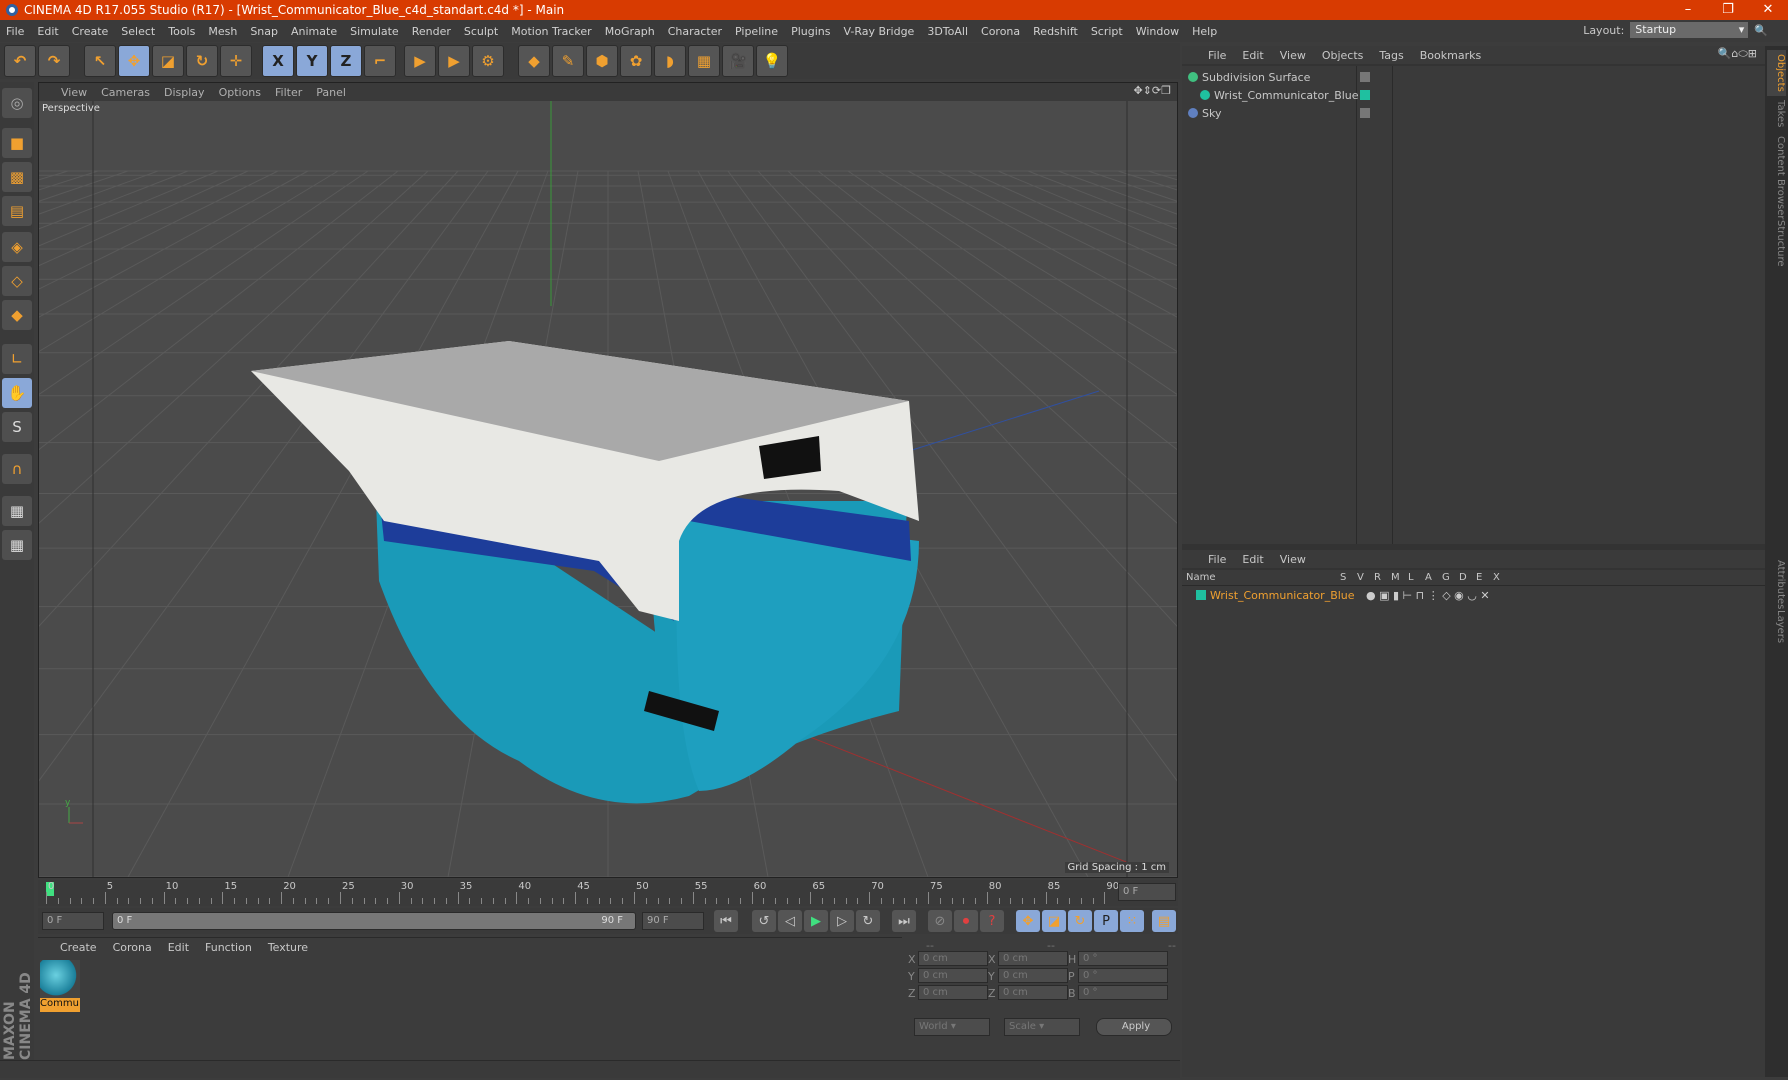  Describe the element at coordinates (1776, 584) in the screenshot. I see `side-tab-attributes: Attributes` at that location.